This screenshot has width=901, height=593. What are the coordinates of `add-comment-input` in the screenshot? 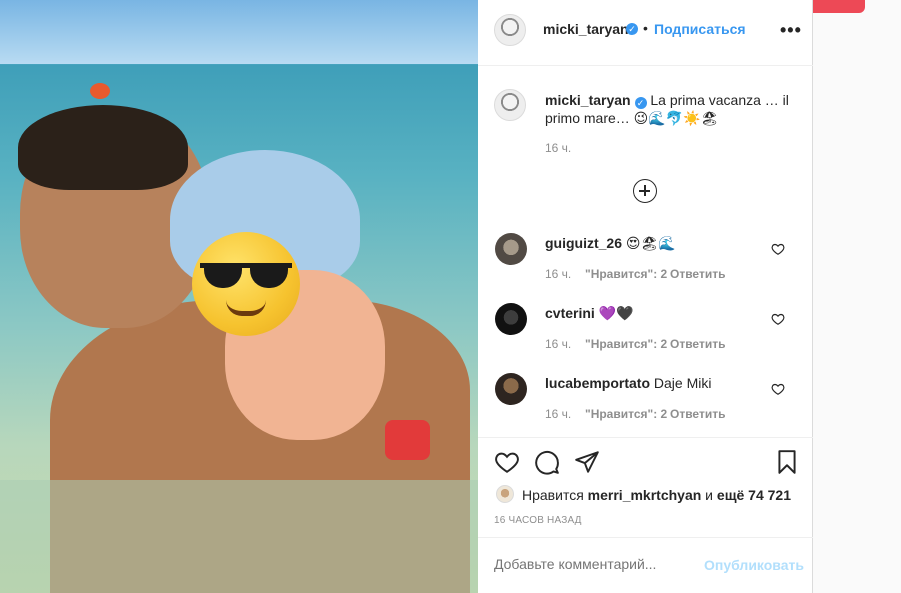 It's located at (594, 564).